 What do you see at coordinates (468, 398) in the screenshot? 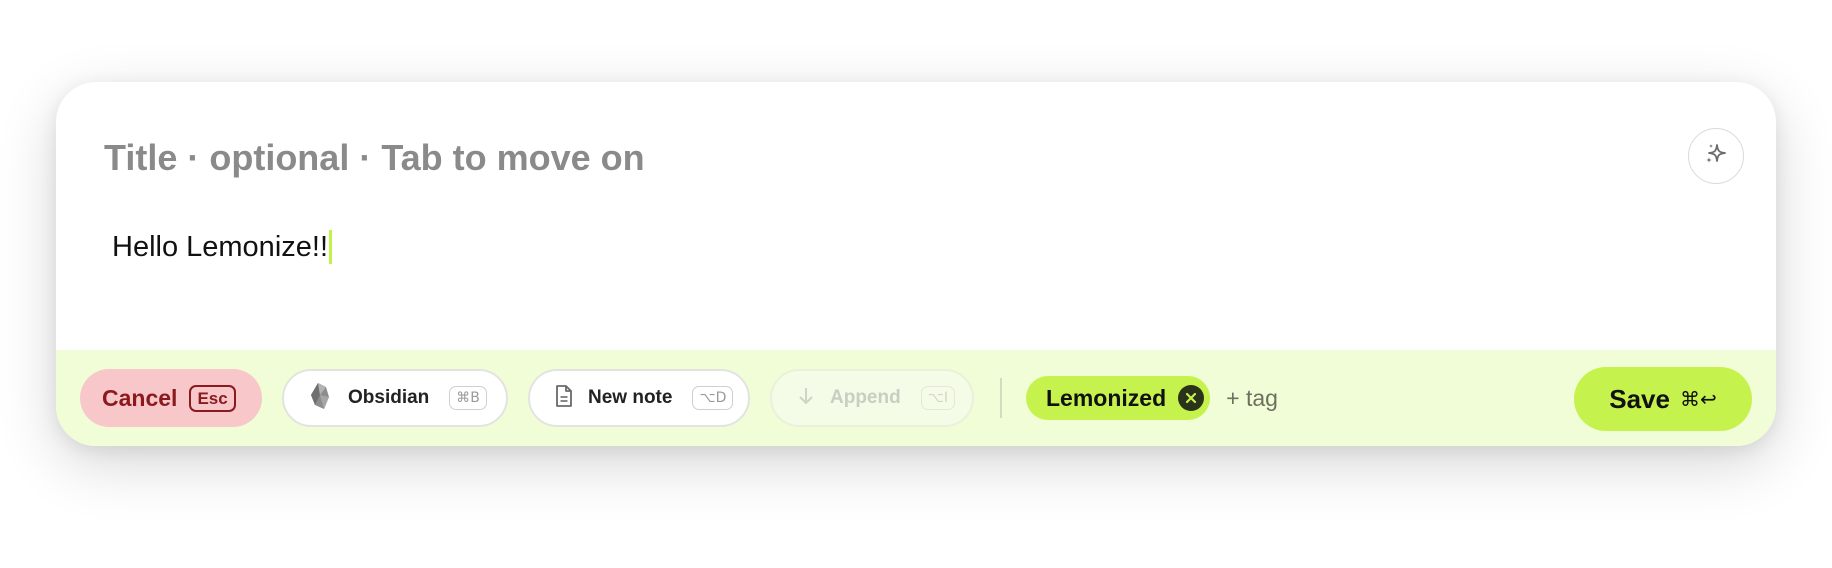
I see `obsidian-shortcut: ⌘B` at bounding box center [468, 398].